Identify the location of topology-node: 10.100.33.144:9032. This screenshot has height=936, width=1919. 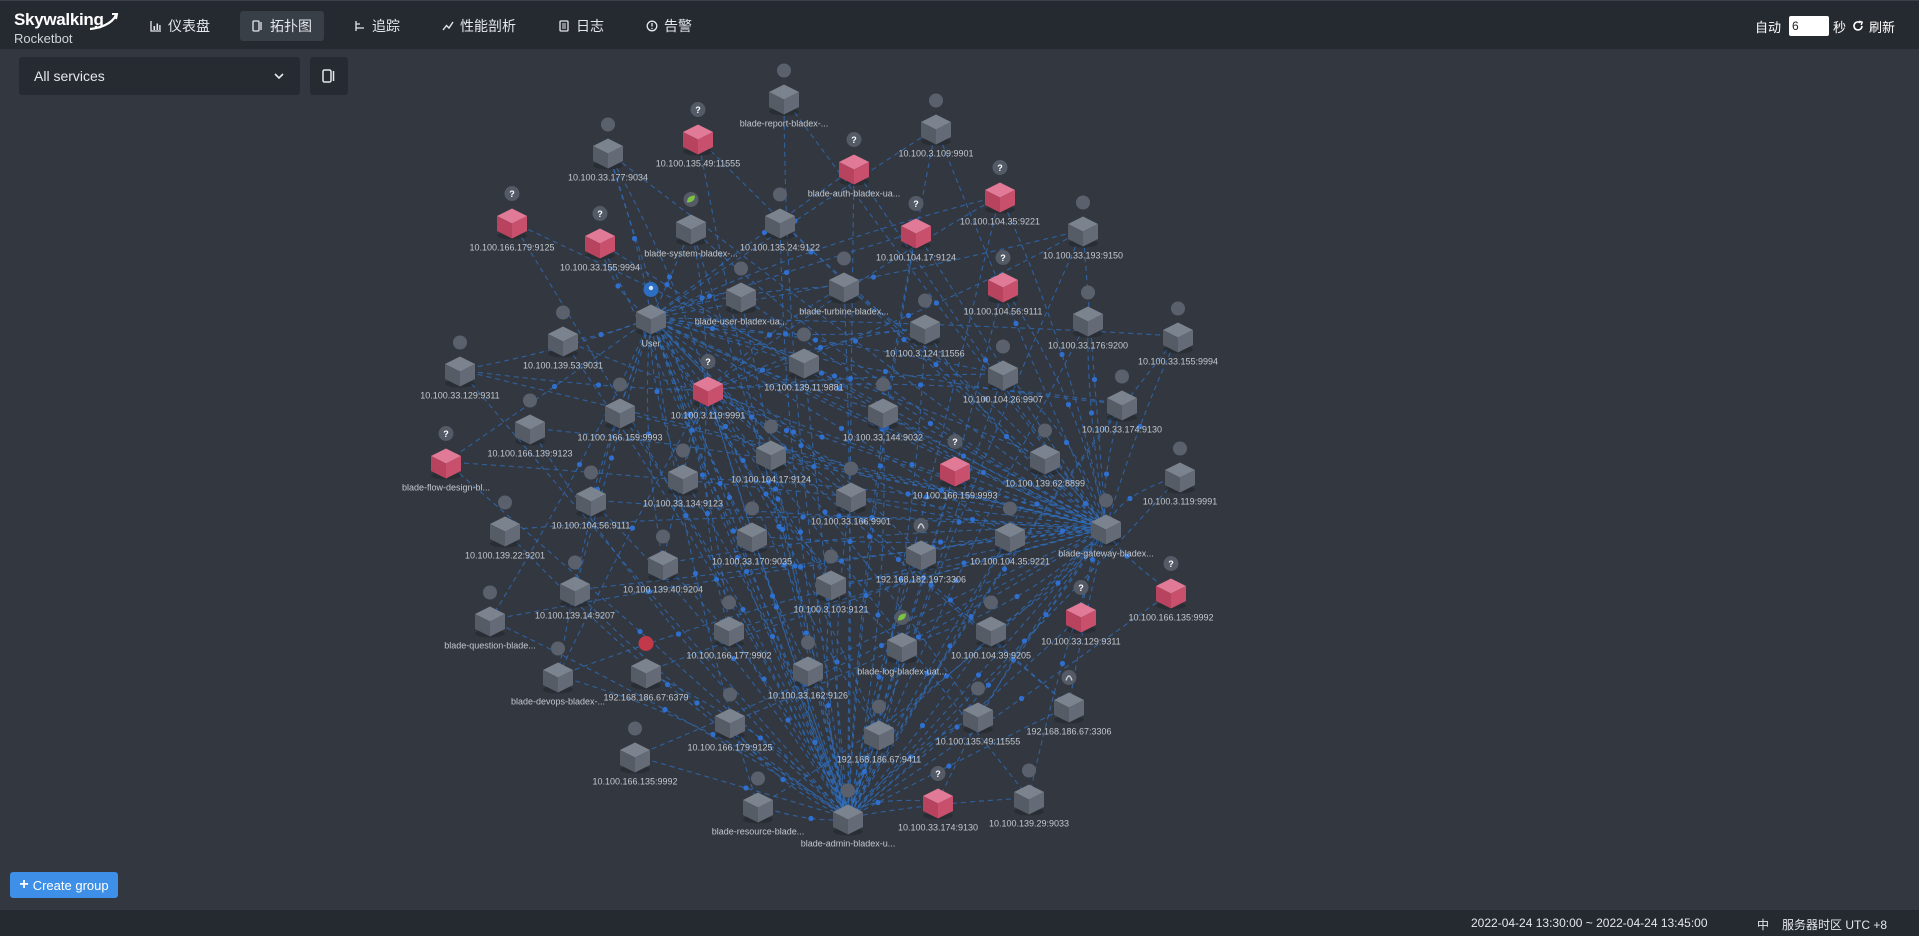
(883, 410).